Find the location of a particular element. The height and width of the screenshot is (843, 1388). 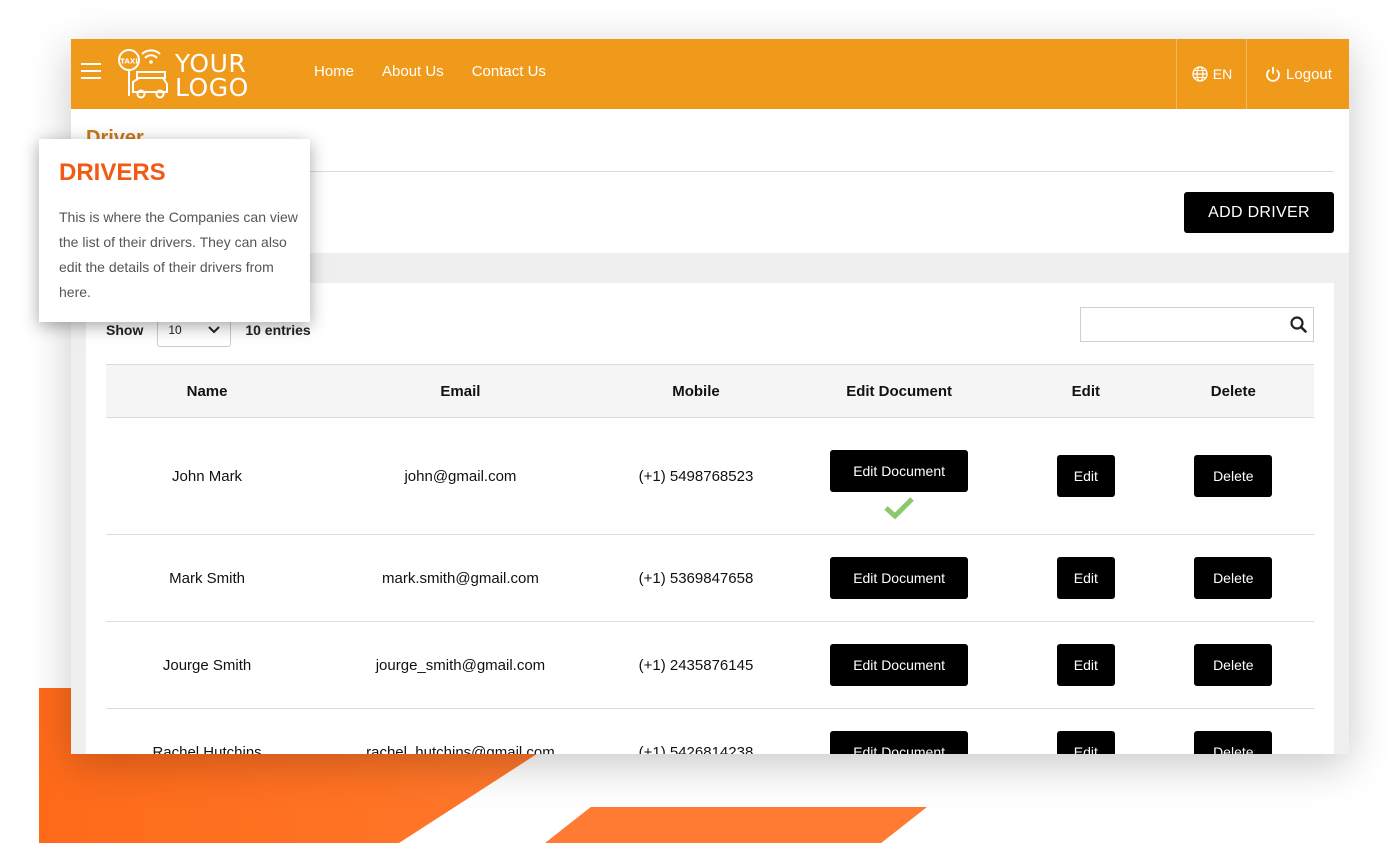

driver-mobile: (+1) 5498768523 is located at coordinates (696, 476).